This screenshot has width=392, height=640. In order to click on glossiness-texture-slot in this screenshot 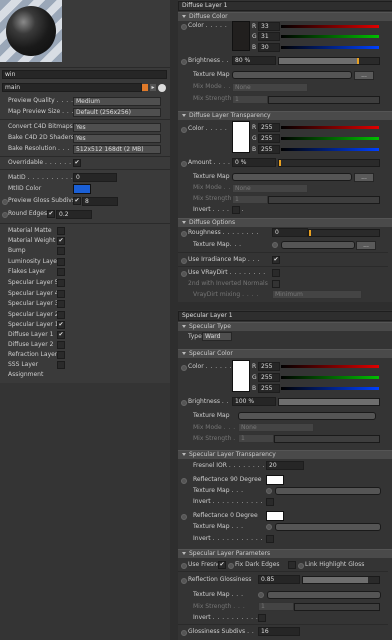, I will do `click(324, 595)`.